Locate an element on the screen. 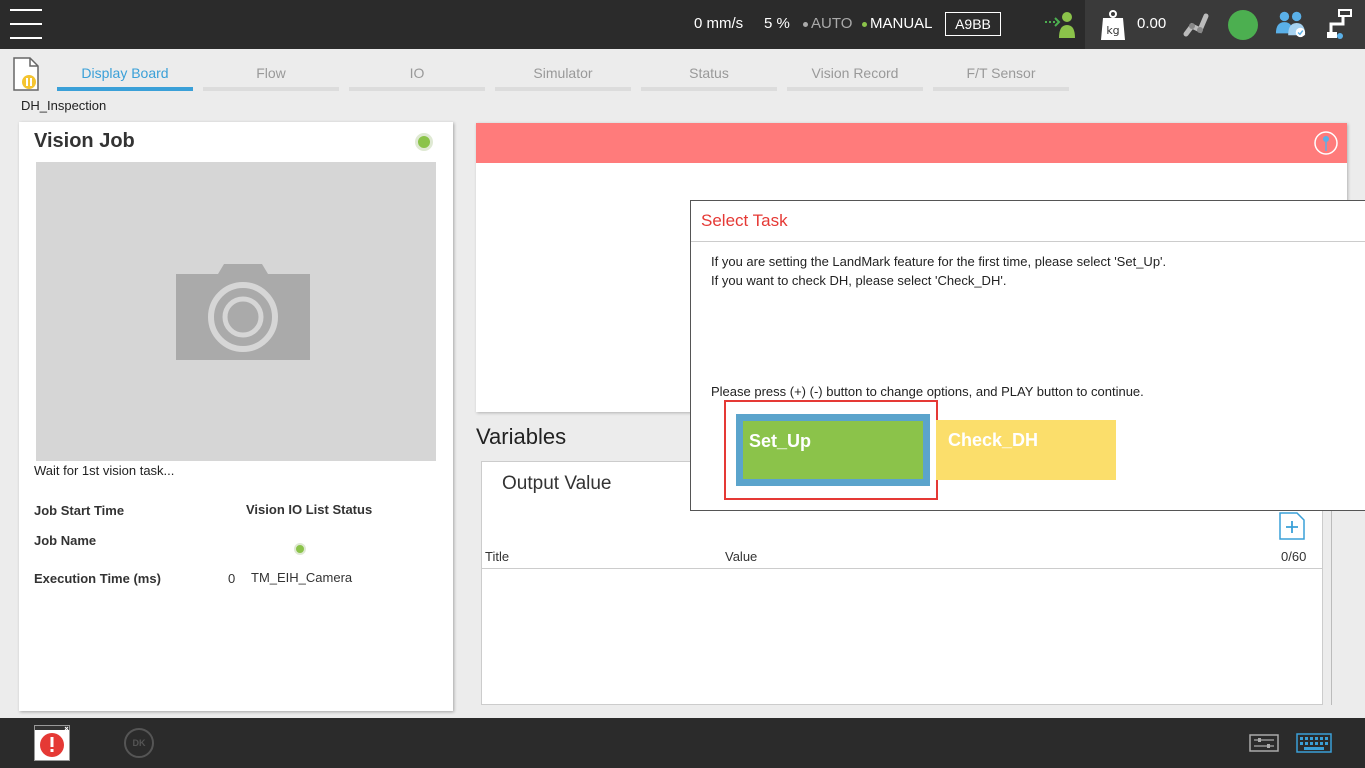 The height and width of the screenshot is (768, 1365). robot-id-badge: A9BB is located at coordinates (973, 24).